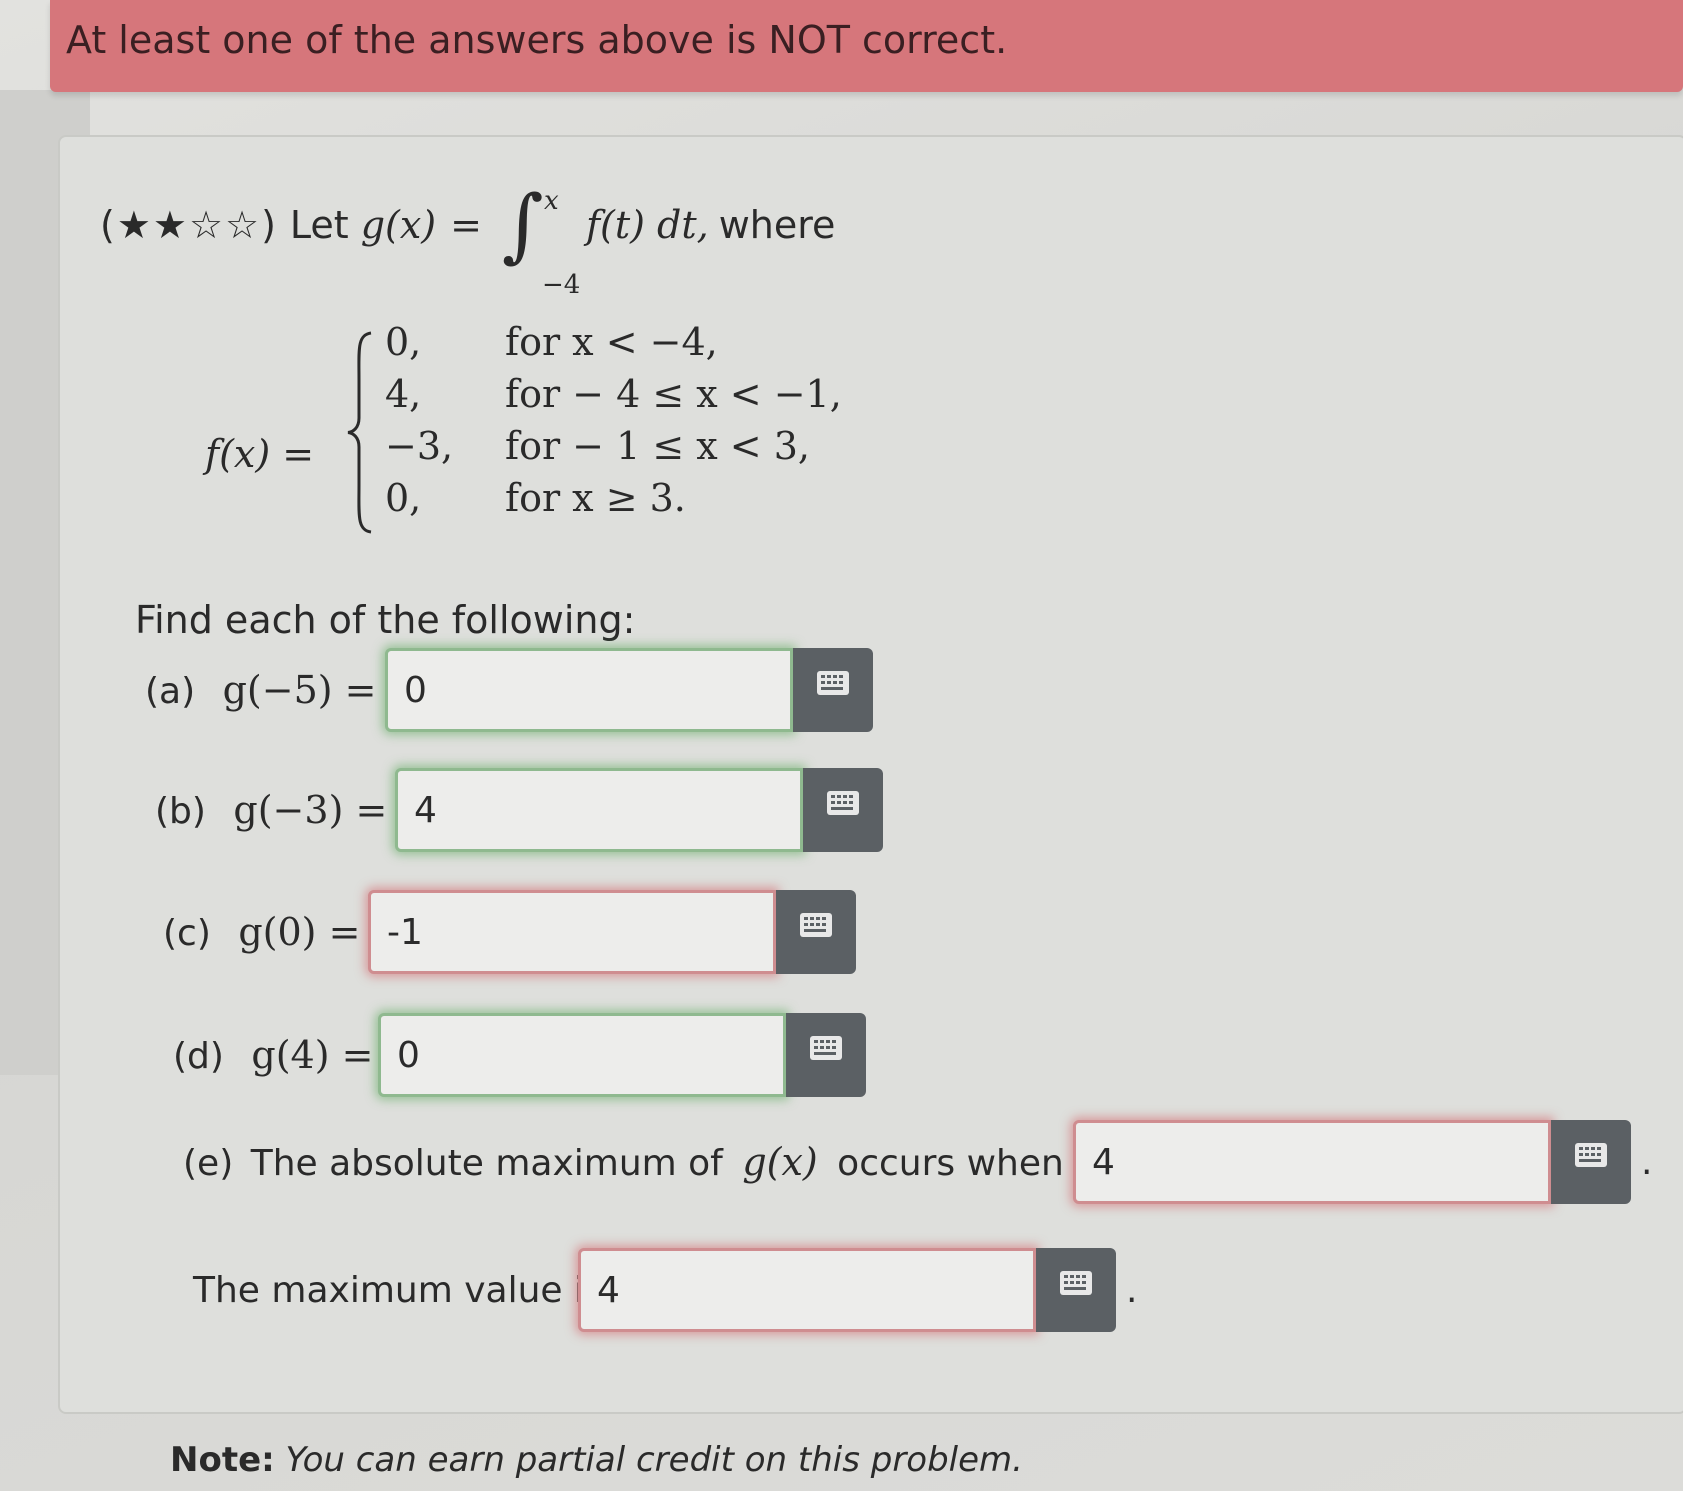 Image resolution: width=1683 pixels, height=1491 pixels. Describe the element at coordinates (398, 225) in the screenshot. I see `g-of-x: g(x)` at that location.